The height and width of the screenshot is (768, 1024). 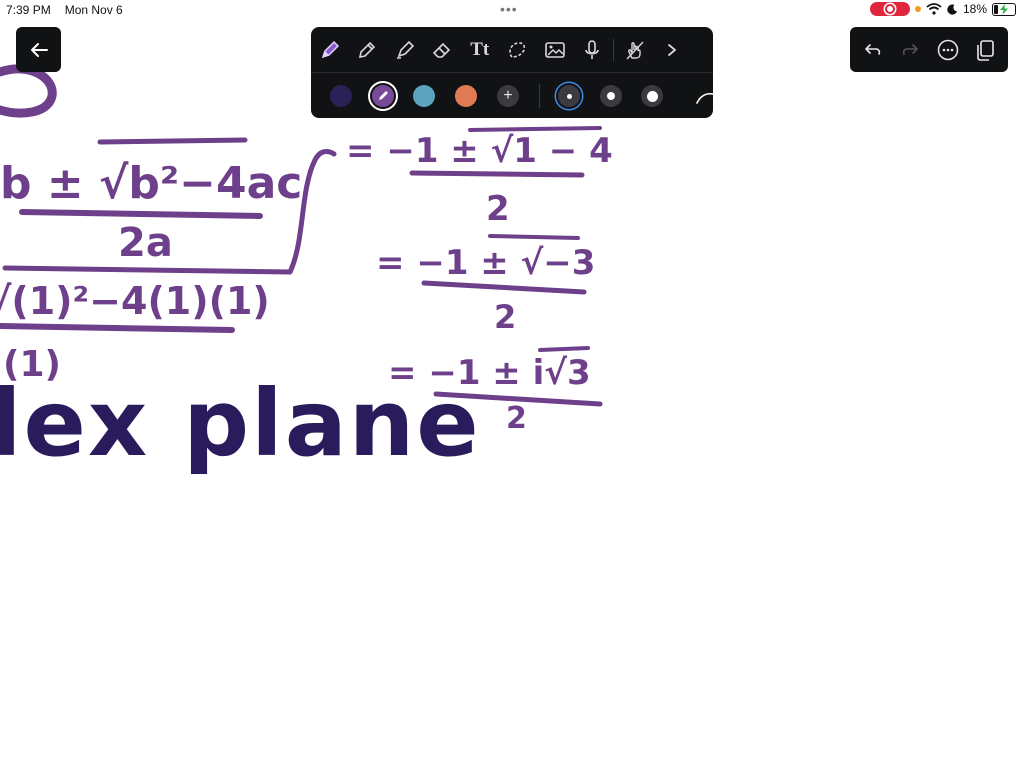 I want to click on edit-pencil-icon, so click(x=383, y=95).